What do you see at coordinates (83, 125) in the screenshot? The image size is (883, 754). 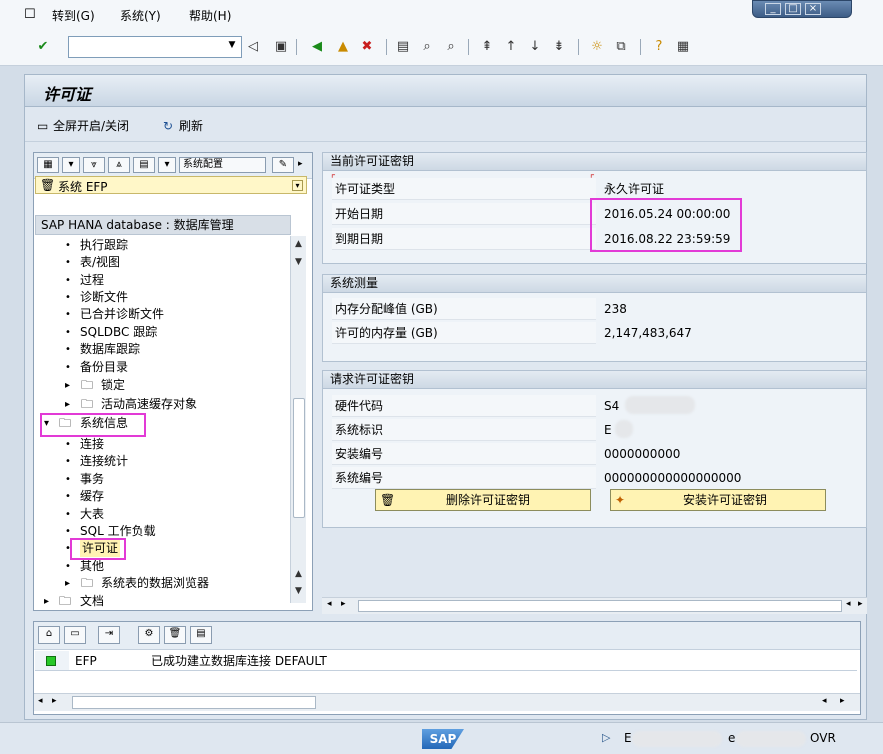 I see `fullscreen-button: ▭ 全屏开启/关闭` at bounding box center [83, 125].